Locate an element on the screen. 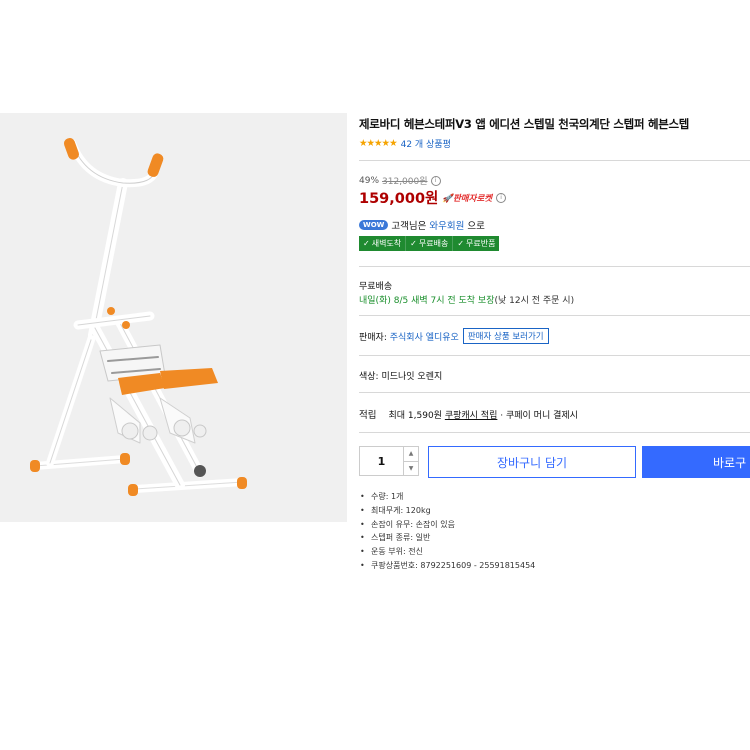  spec-item: 손잡이 유무: 손잡이 있음 is located at coordinates (447, 525).